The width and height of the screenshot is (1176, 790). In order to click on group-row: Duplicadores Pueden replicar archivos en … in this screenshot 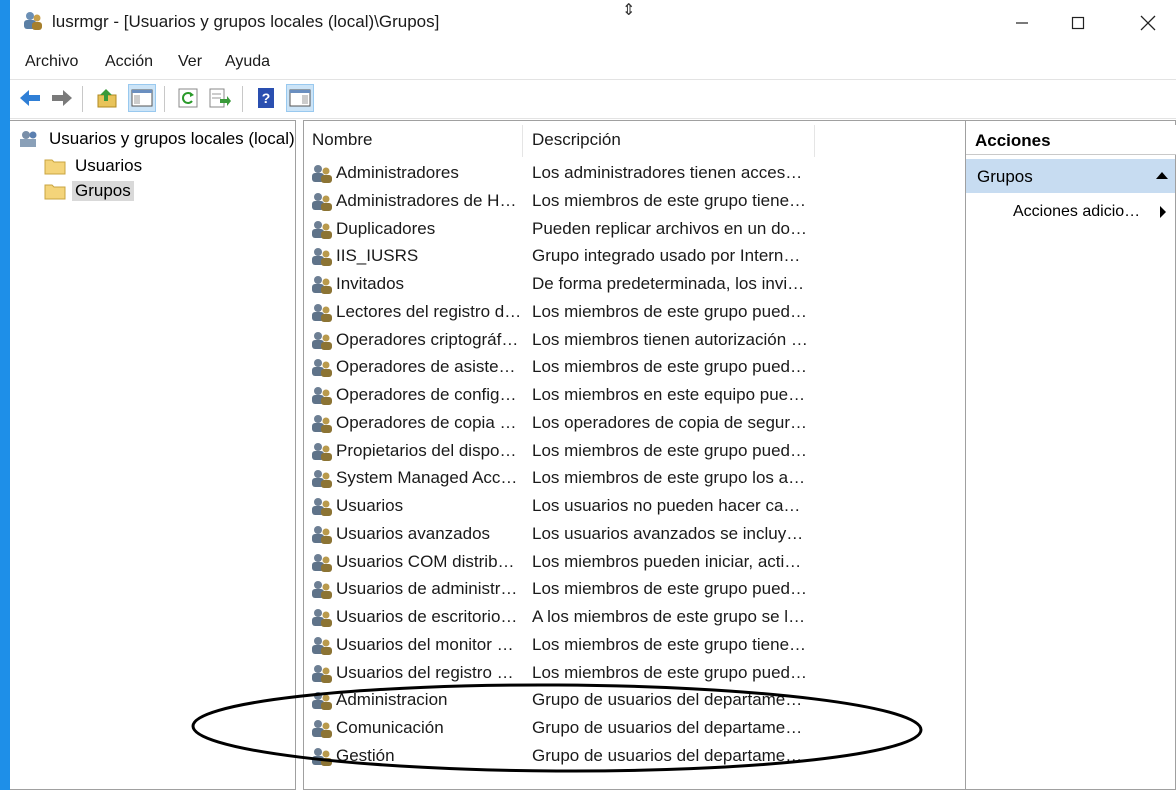, I will do `click(634, 230)`.